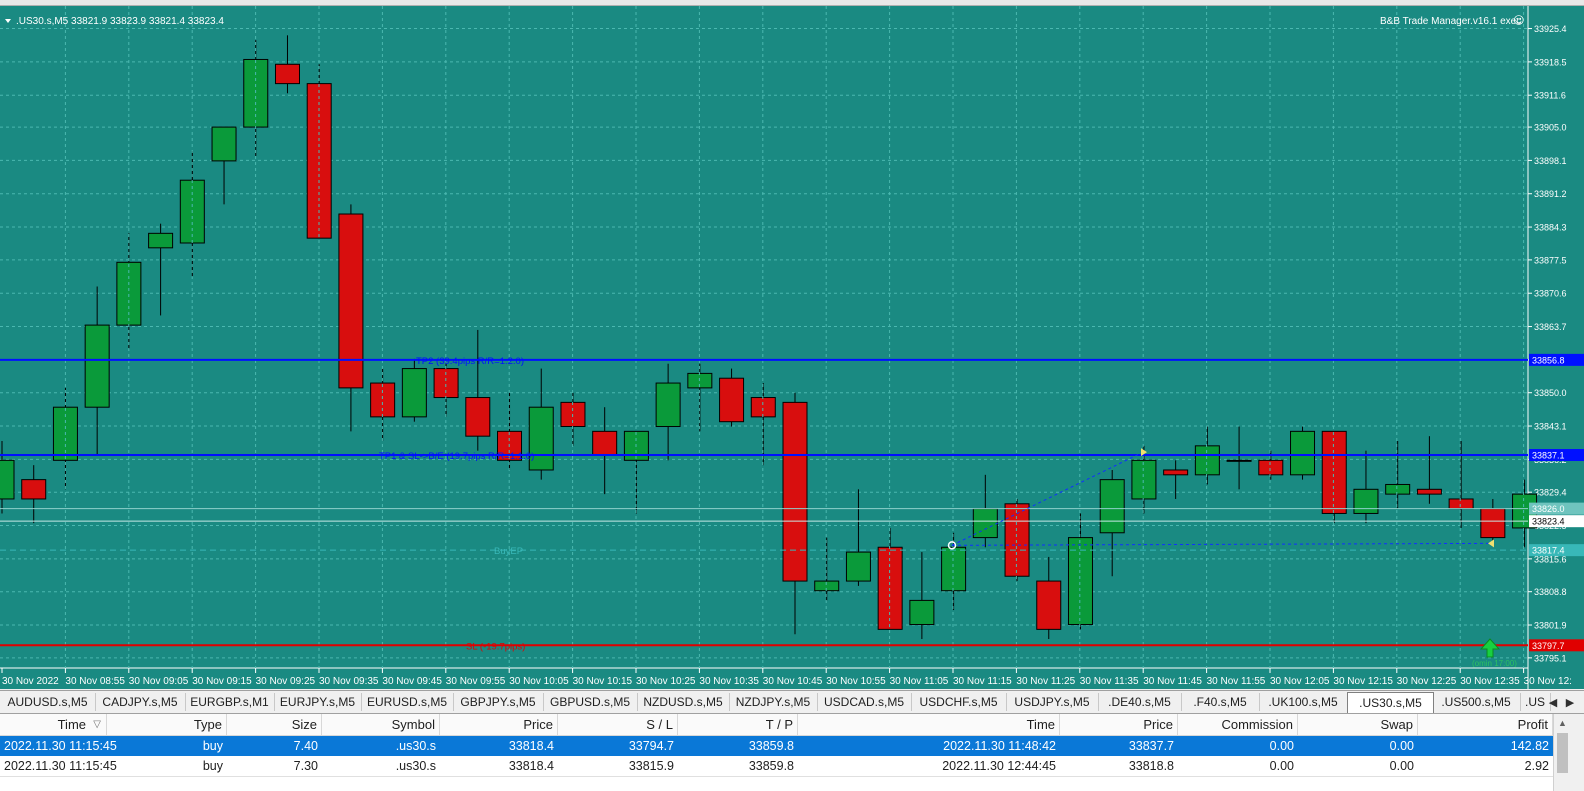  What do you see at coordinates (1536, 766) in the screenshot?
I see `table-cell-profit: 2.92` at bounding box center [1536, 766].